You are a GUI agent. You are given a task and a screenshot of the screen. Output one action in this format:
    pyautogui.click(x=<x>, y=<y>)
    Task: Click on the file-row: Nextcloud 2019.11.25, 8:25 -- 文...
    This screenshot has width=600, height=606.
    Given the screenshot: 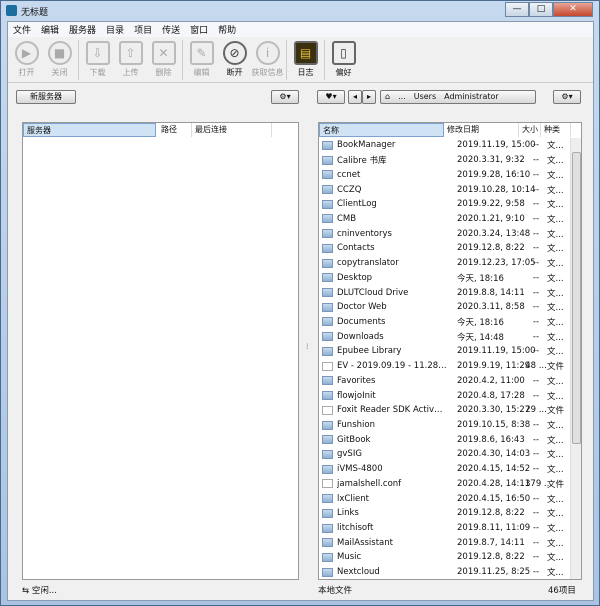 What is the action you would take?
    pyautogui.click(x=443, y=572)
    